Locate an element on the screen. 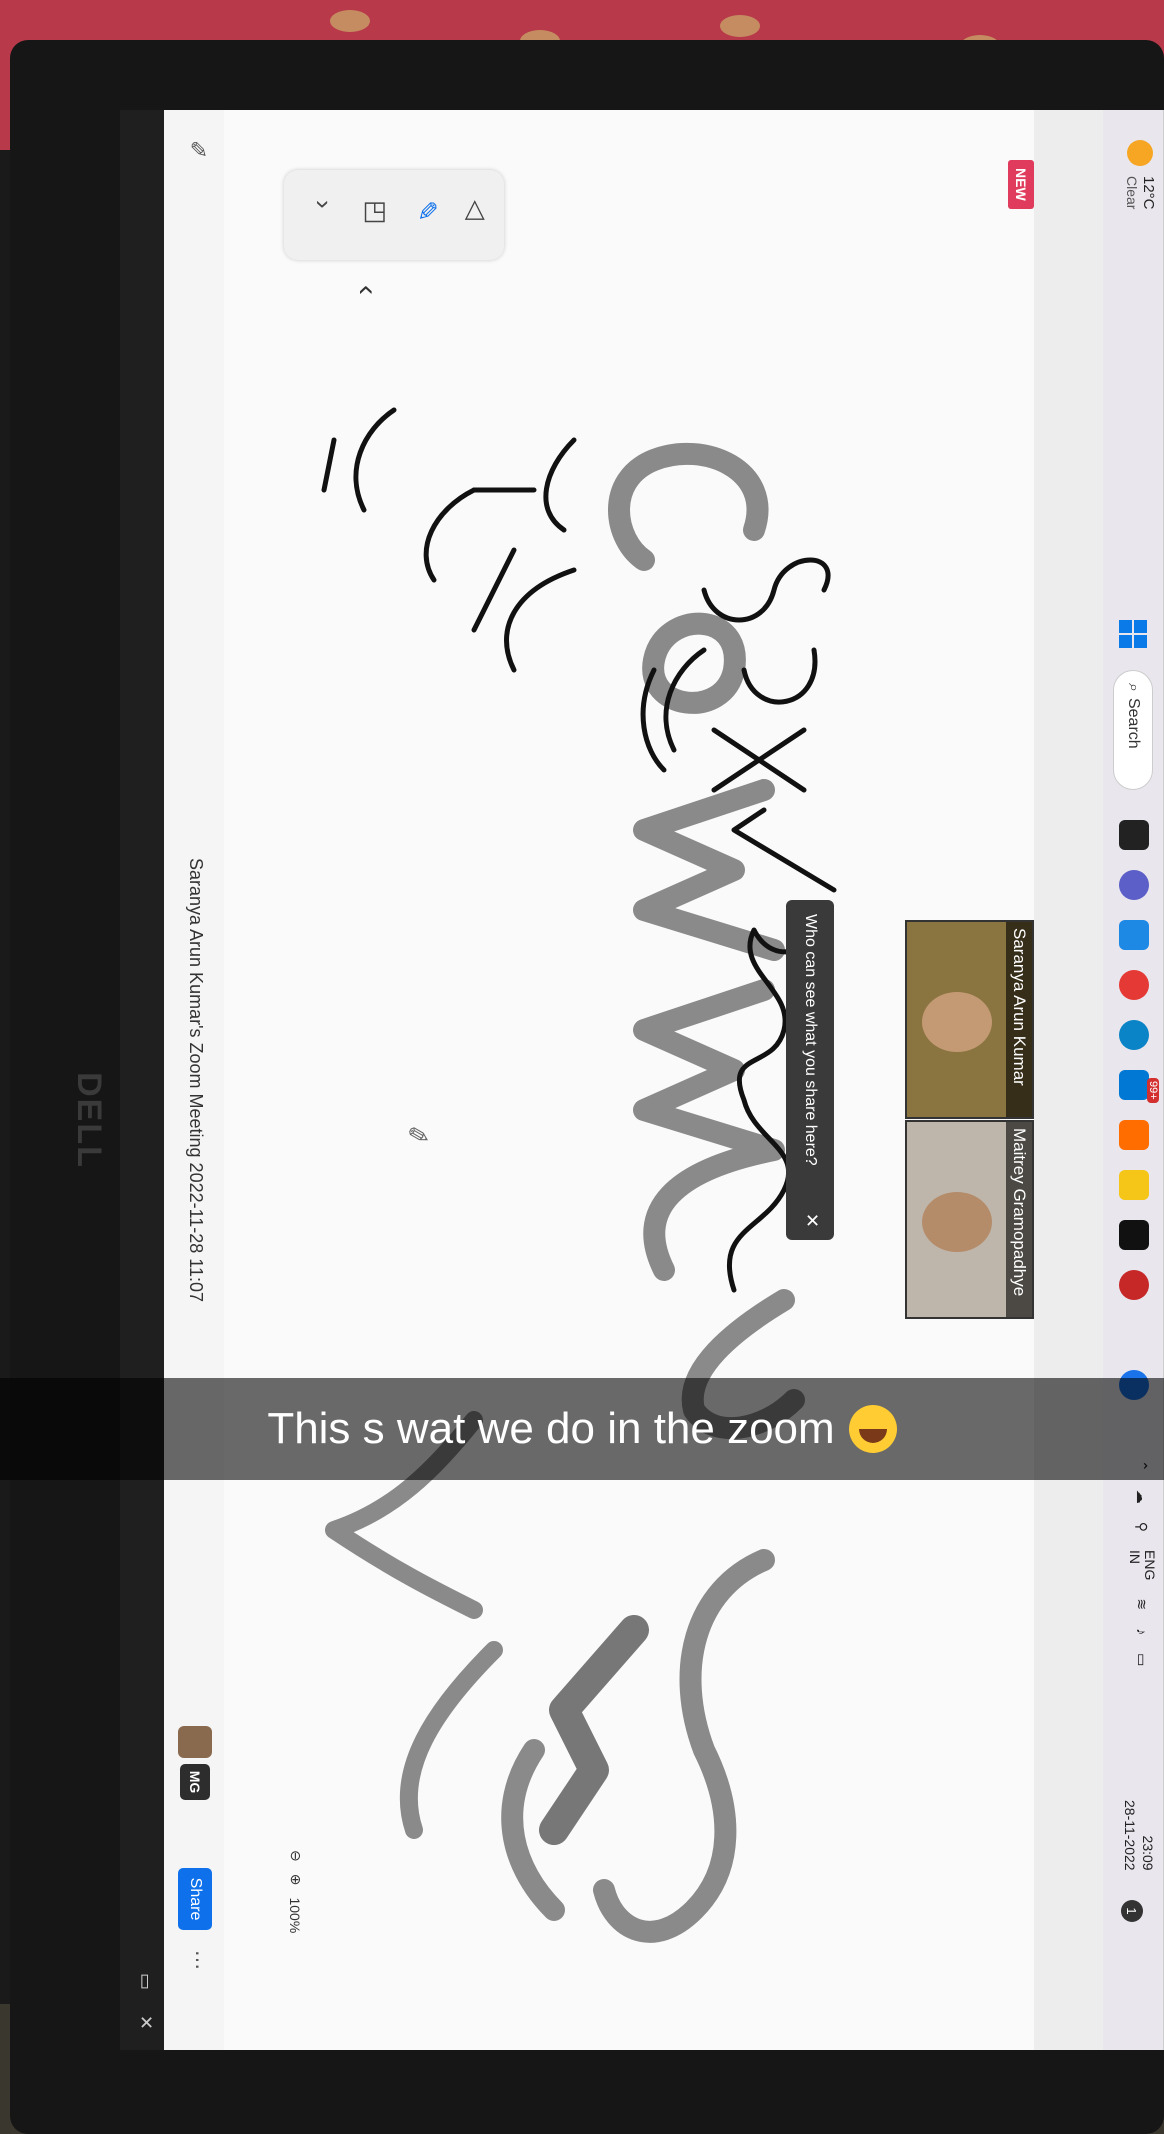  zoom-in-icon: ⊕ is located at coordinates (295, 1880).